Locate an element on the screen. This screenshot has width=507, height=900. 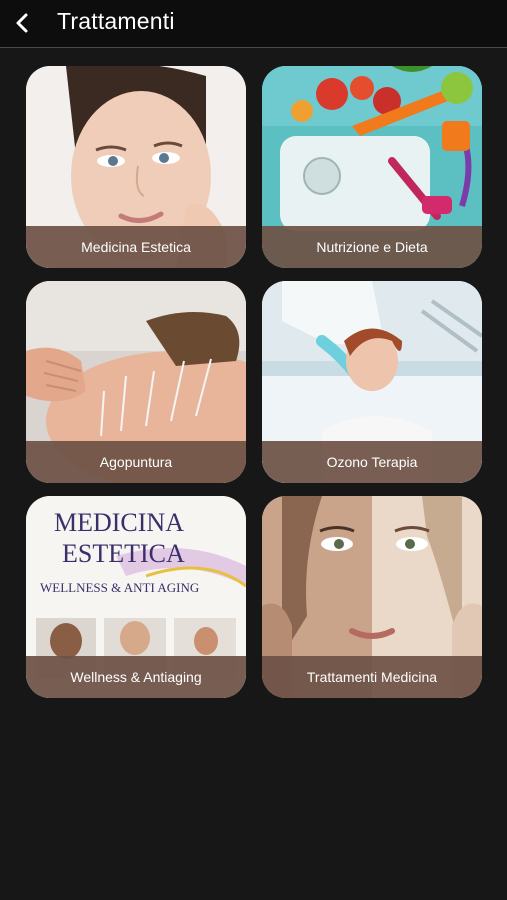
app-header: Trattamenti is located at coordinates (253, 24).